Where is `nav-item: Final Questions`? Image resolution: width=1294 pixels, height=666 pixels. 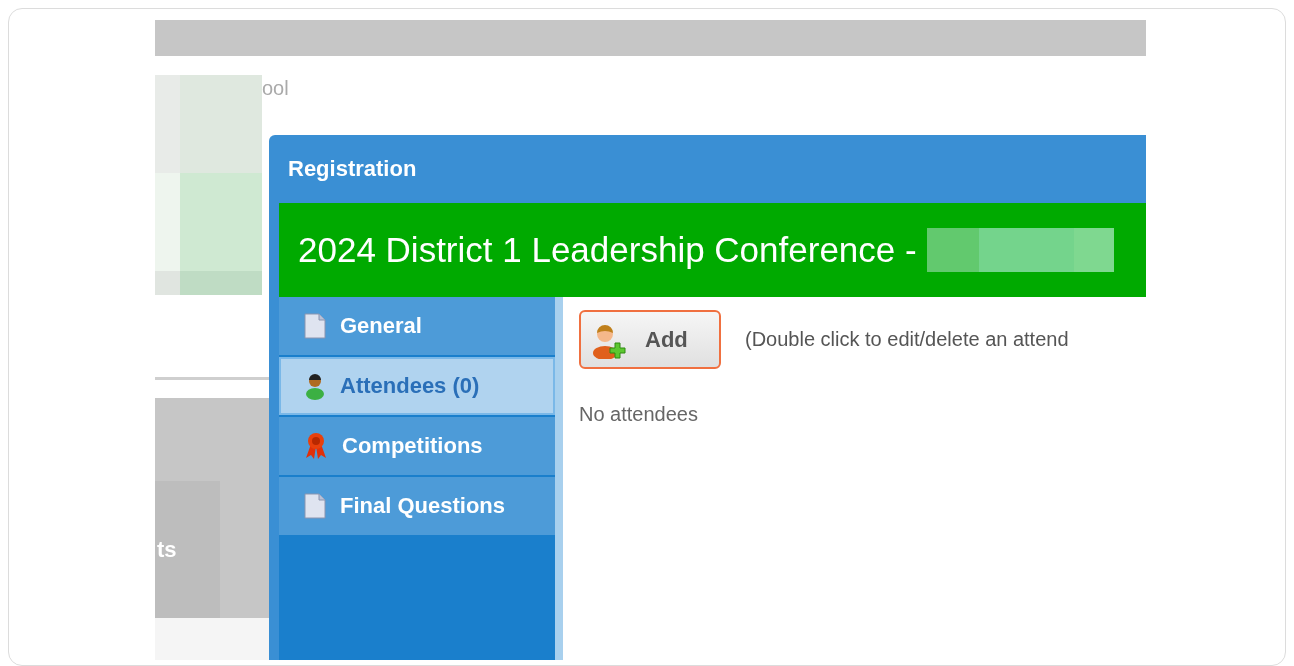
nav-item: Final Questions is located at coordinates (417, 506).